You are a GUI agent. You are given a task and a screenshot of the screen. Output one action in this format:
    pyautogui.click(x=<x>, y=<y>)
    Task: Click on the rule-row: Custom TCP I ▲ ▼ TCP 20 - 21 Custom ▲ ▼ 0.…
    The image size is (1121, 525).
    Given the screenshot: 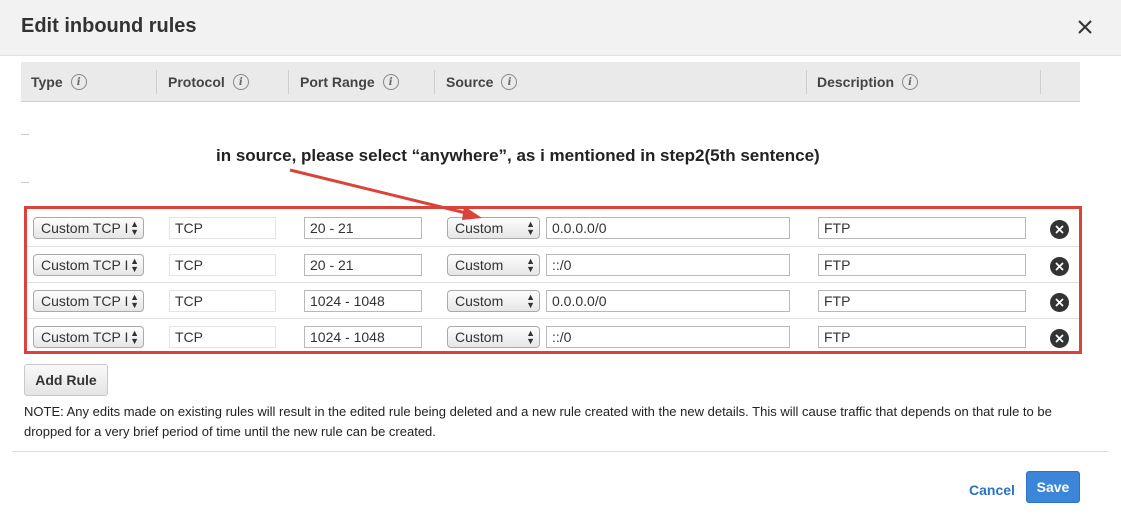 What is the action you would take?
    pyautogui.click(x=553, y=228)
    